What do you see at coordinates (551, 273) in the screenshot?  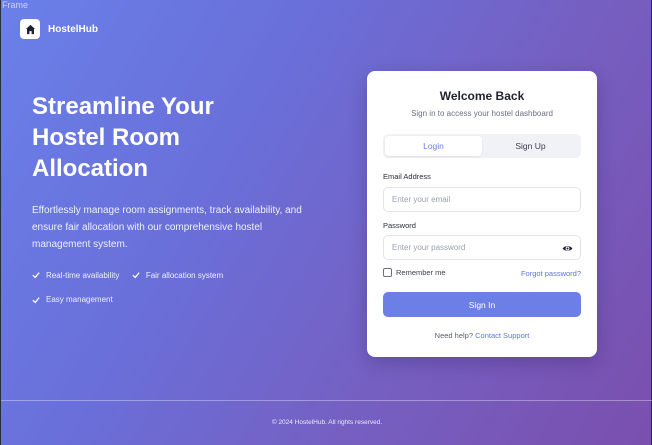 I see `forgot-password-link: Forgot password?` at bounding box center [551, 273].